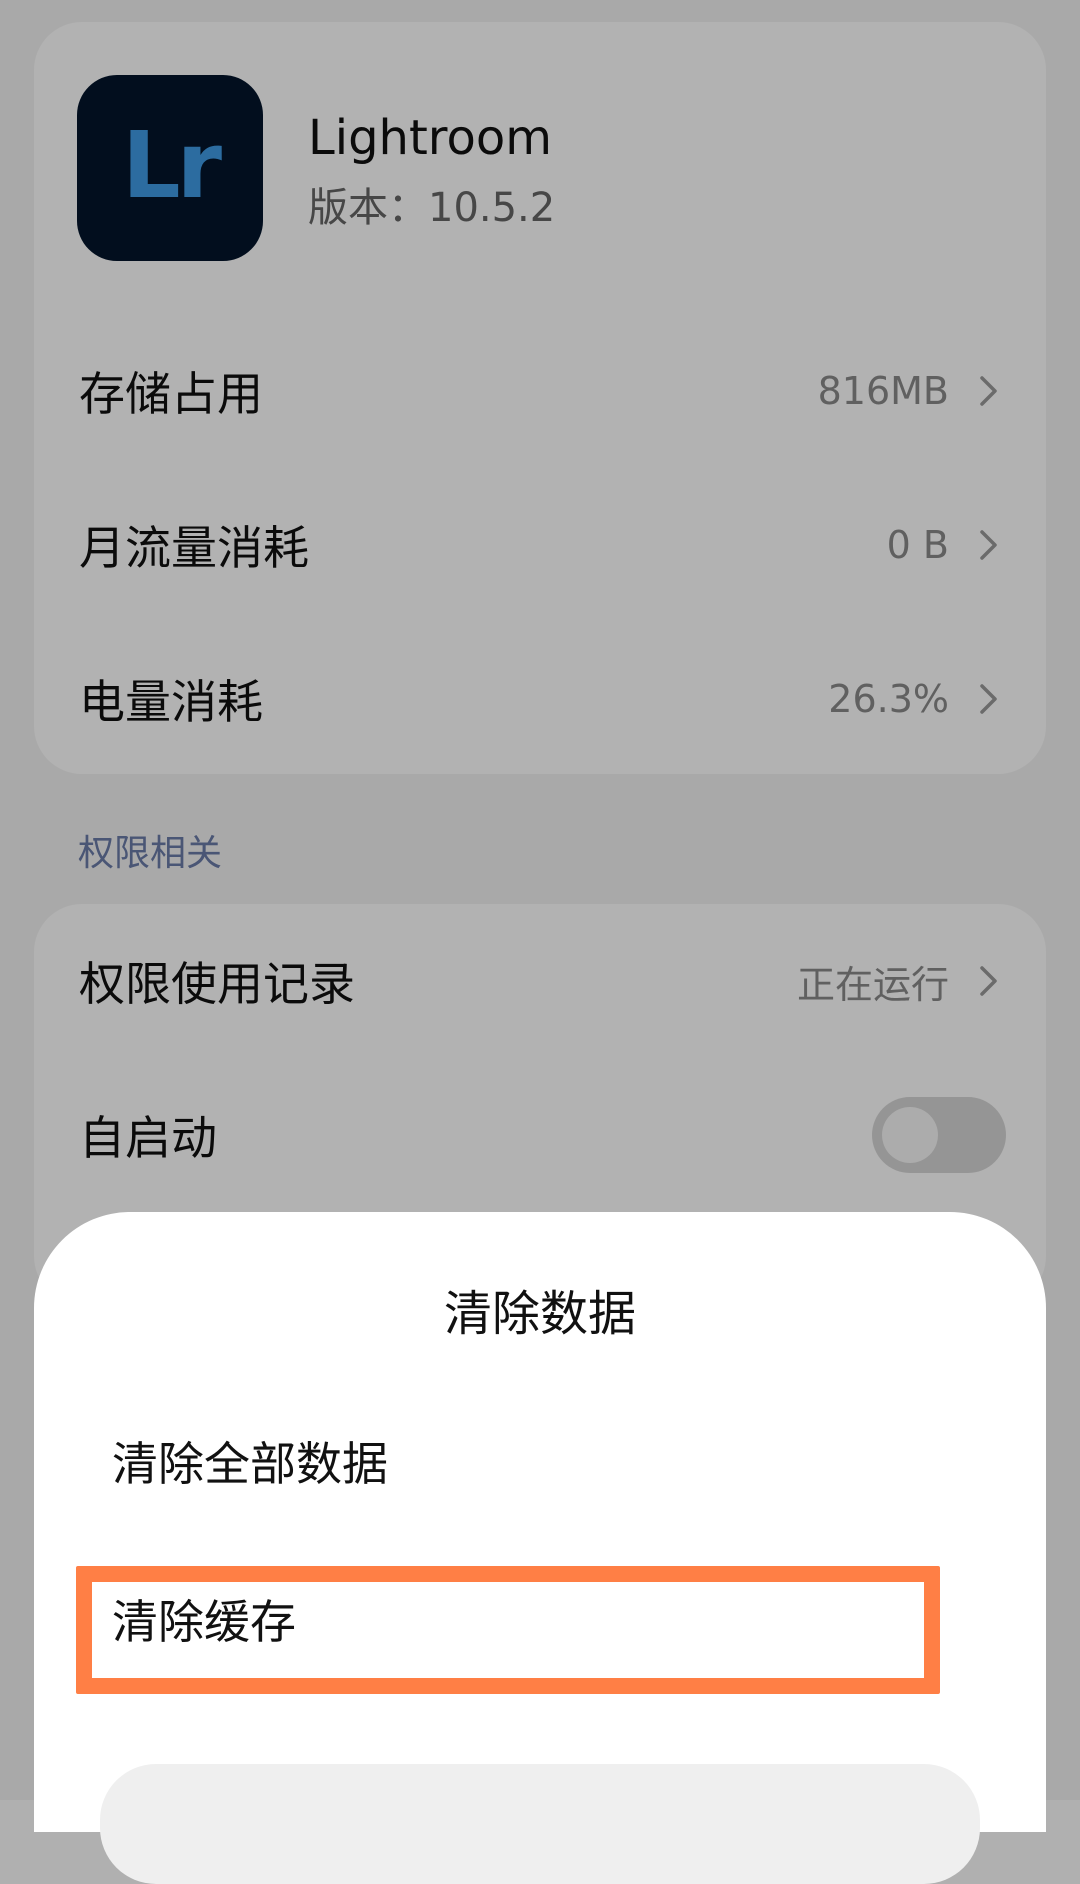 The image size is (1080, 1884). Describe the element at coordinates (540, 1824) in the screenshot. I see `cancel-button` at that location.